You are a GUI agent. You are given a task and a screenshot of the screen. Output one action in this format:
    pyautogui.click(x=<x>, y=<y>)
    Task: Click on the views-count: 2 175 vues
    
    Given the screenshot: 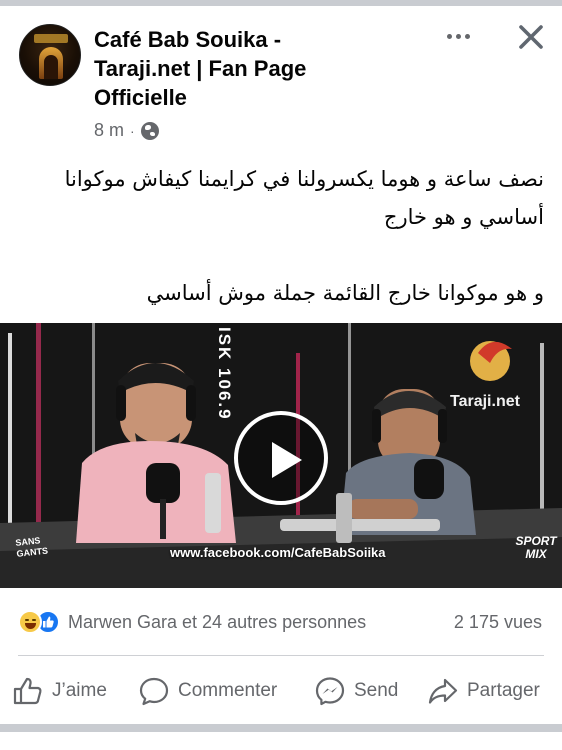 What is the action you would take?
    pyautogui.click(x=498, y=622)
    